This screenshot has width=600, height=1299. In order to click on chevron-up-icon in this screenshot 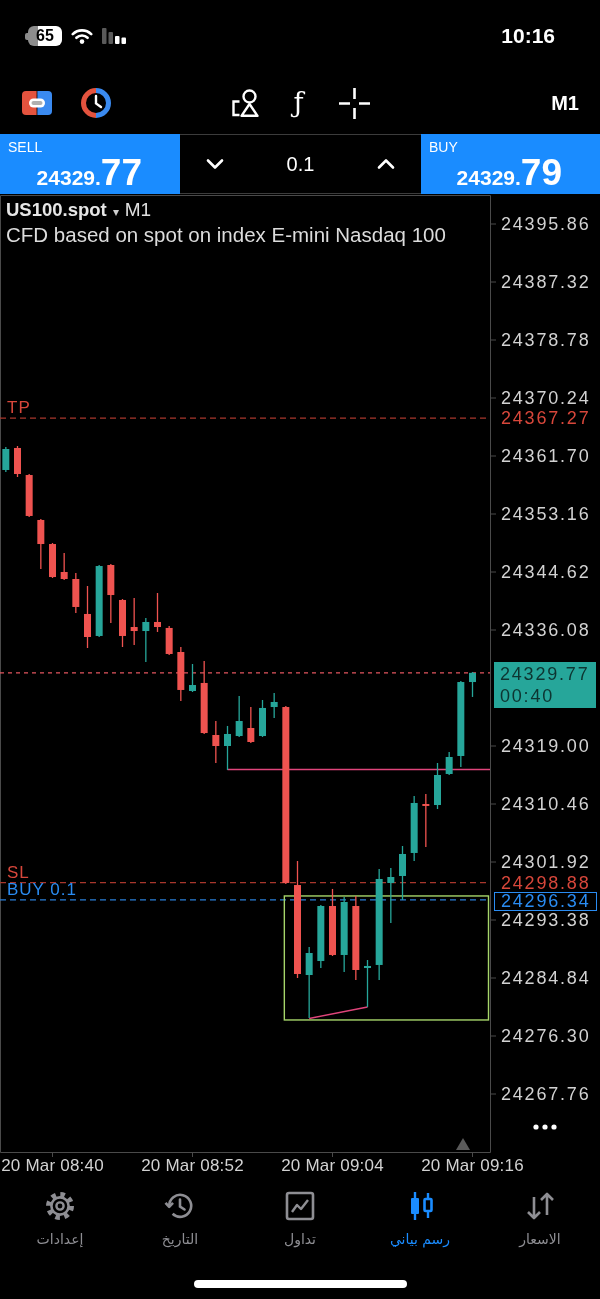, I will do `click(386, 164)`.